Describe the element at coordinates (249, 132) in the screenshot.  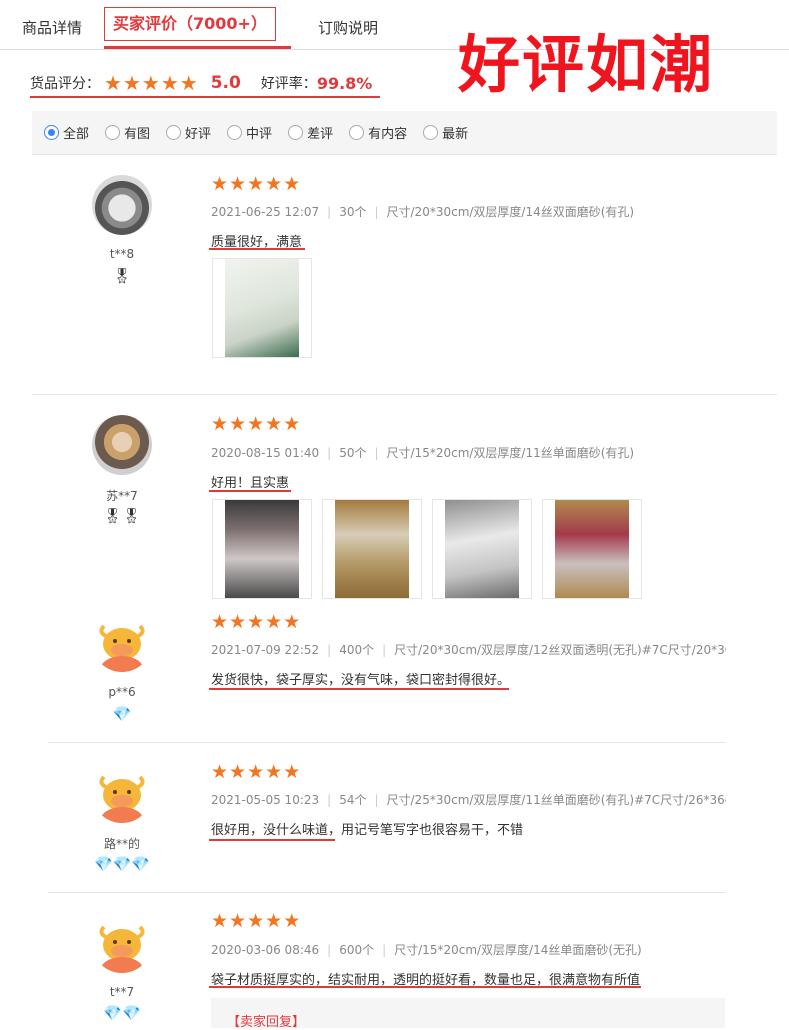
I see `filter-neutral: 中评` at that location.